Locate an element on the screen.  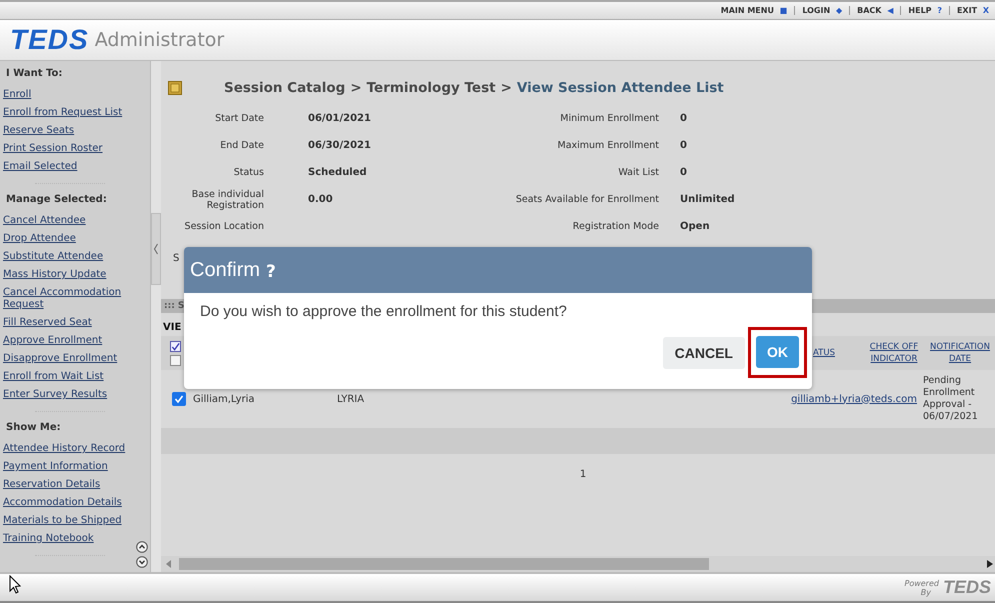
sidebar-heading: I Want To: is located at coordinates (35, 73).